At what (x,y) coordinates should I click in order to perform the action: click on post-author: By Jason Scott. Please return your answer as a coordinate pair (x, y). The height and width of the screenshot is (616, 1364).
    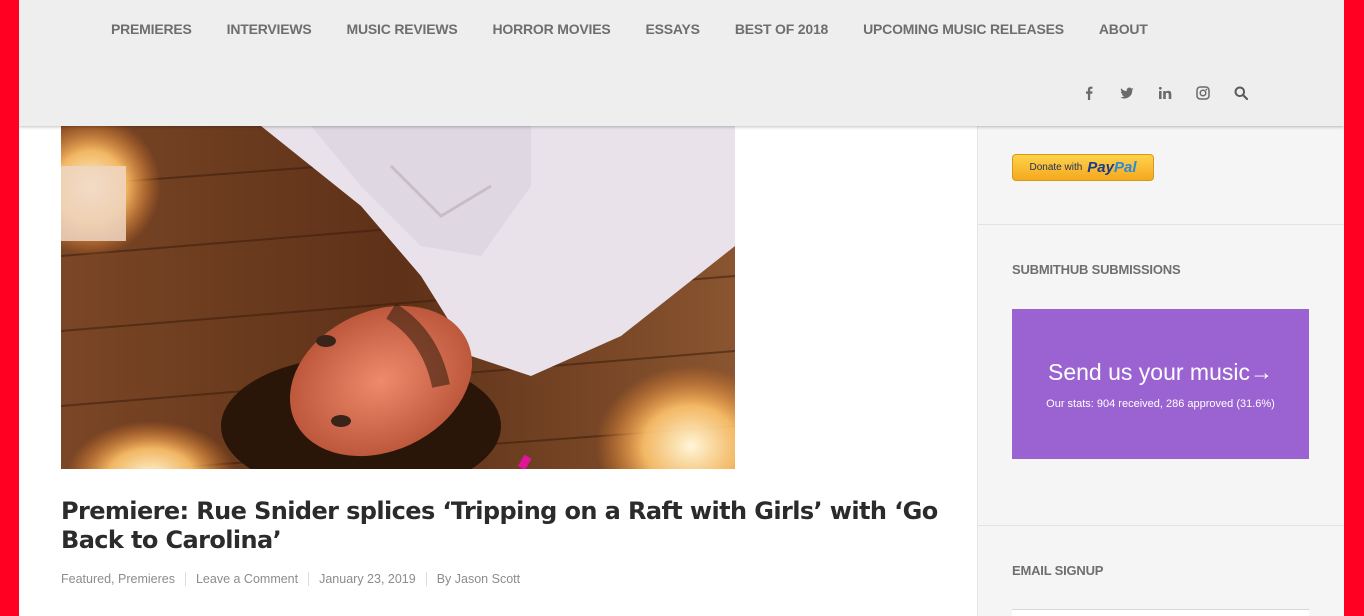
    Looking at the image, I should click on (477, 579).